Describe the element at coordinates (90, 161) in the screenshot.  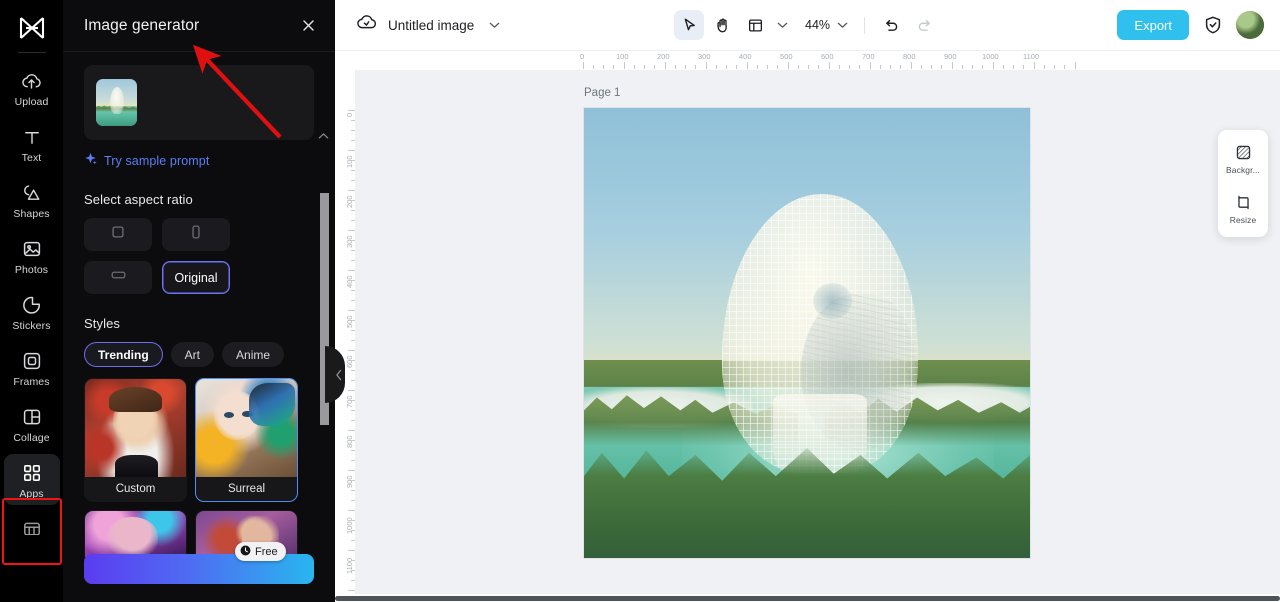
I see `sparkle-icon` at that location.